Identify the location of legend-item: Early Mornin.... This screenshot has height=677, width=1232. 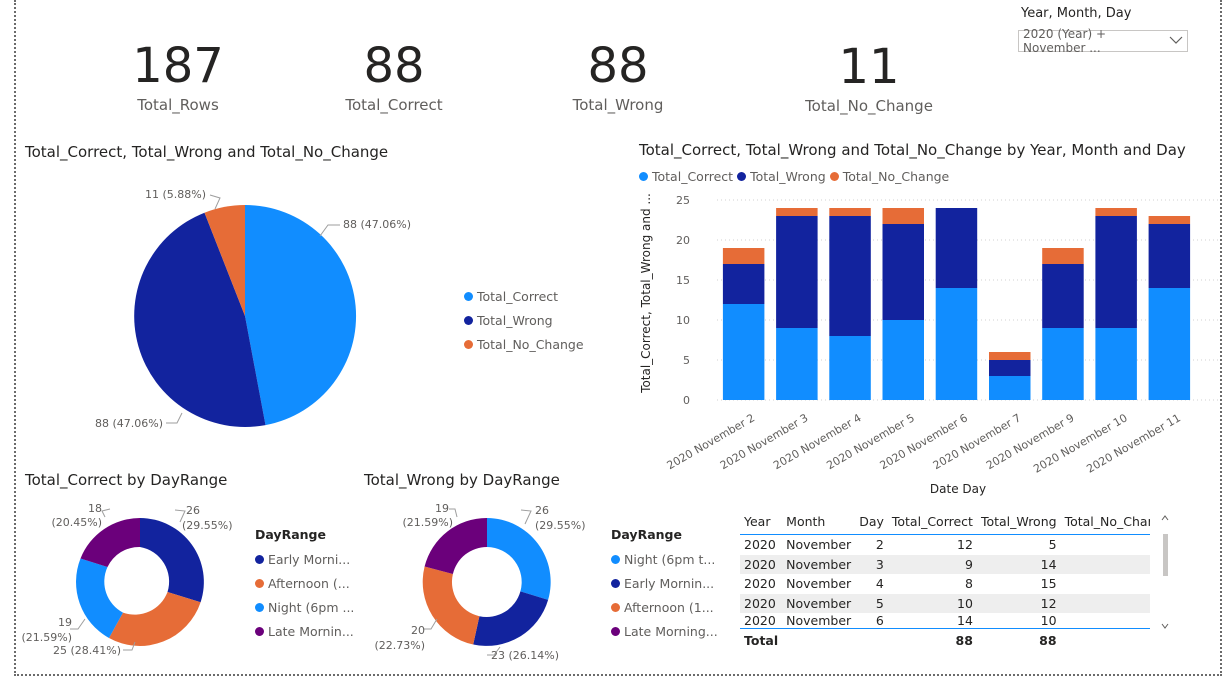
(664, 583).